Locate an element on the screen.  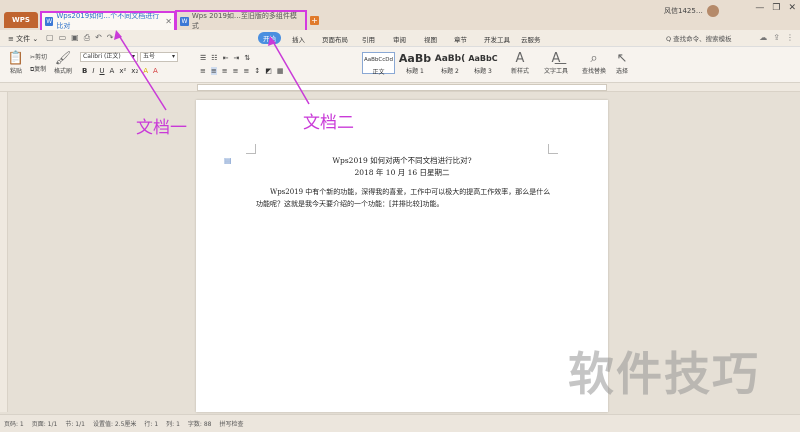
font-format-row: B I U A x² x₂ A A is located at coordinates (120, 71).